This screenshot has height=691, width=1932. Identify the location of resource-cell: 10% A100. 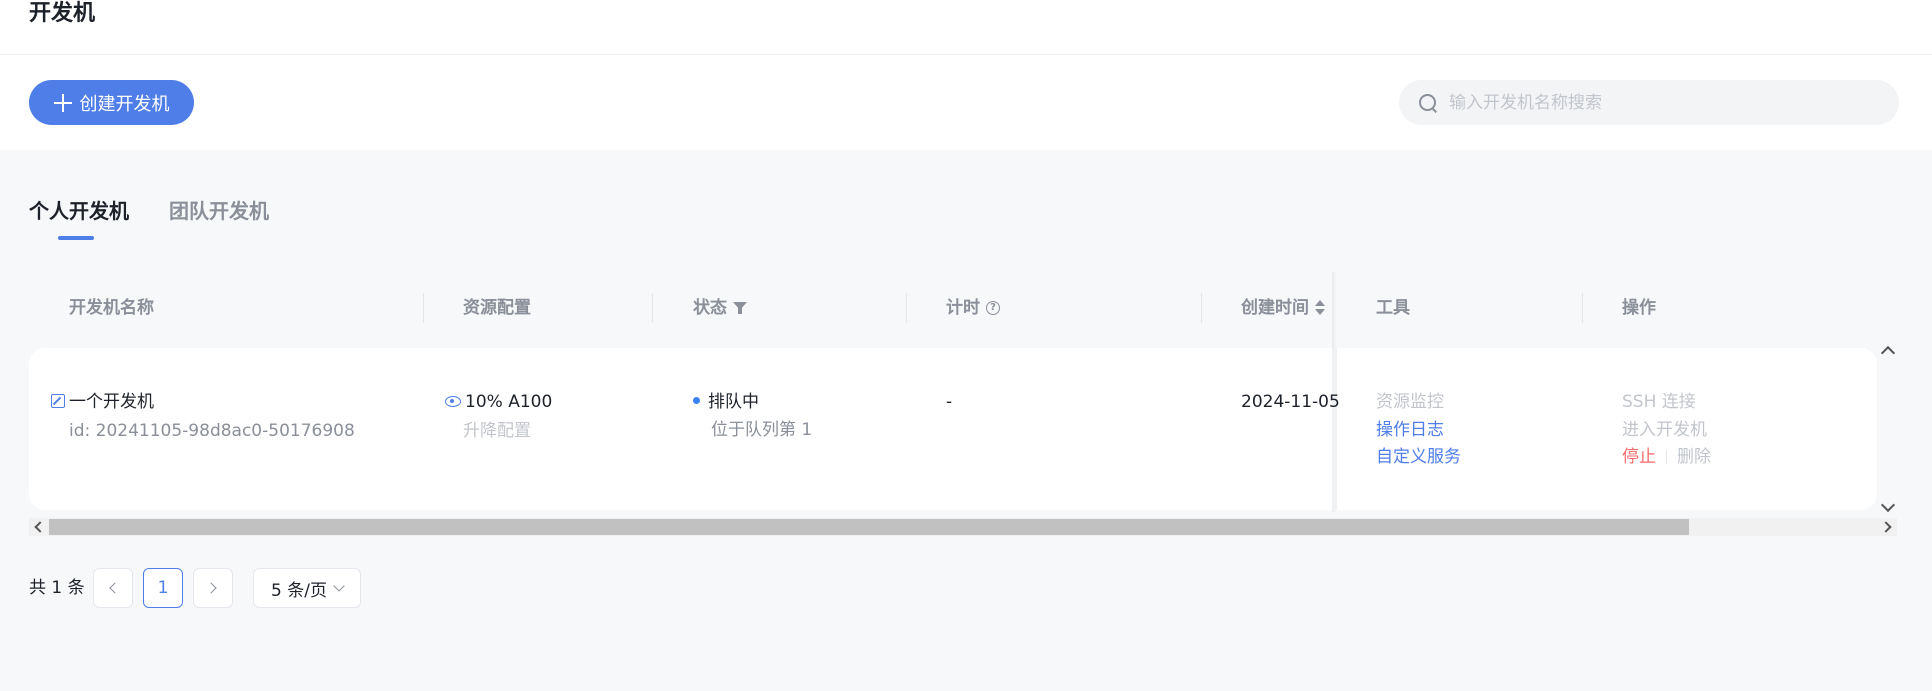
(498, 402).